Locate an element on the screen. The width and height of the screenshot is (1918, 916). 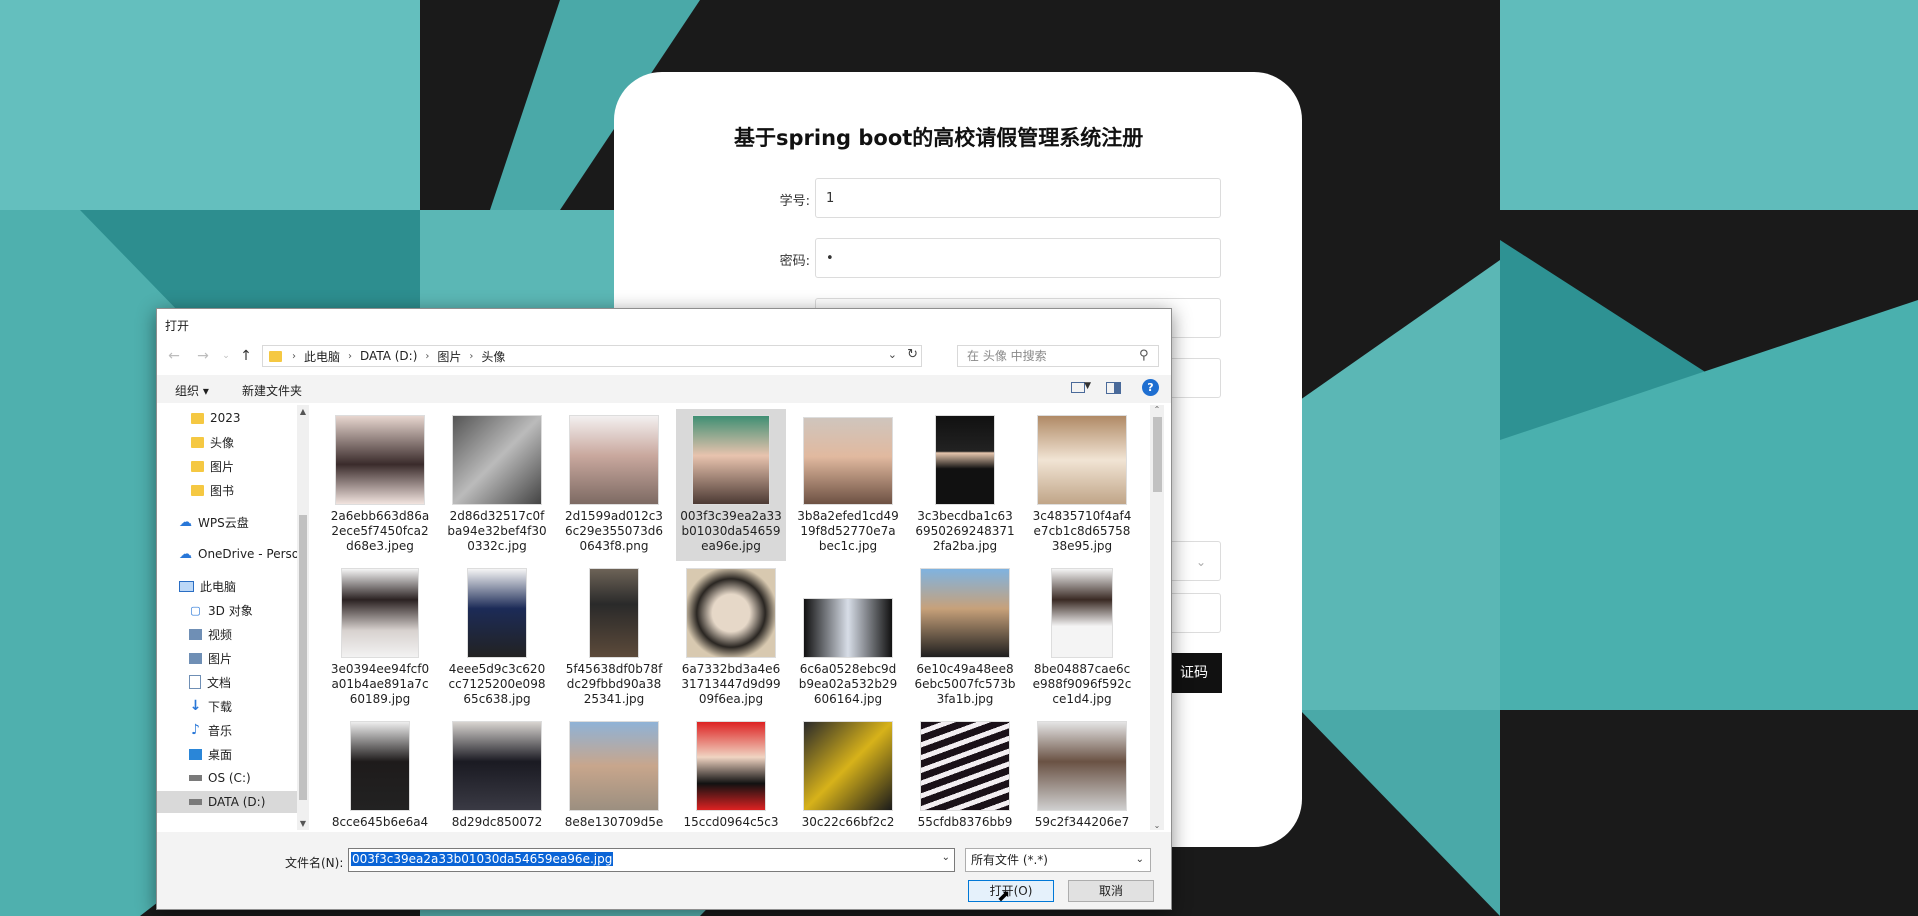
new-folder-button: 新建文件夹 is located at coordinates (272, 390).